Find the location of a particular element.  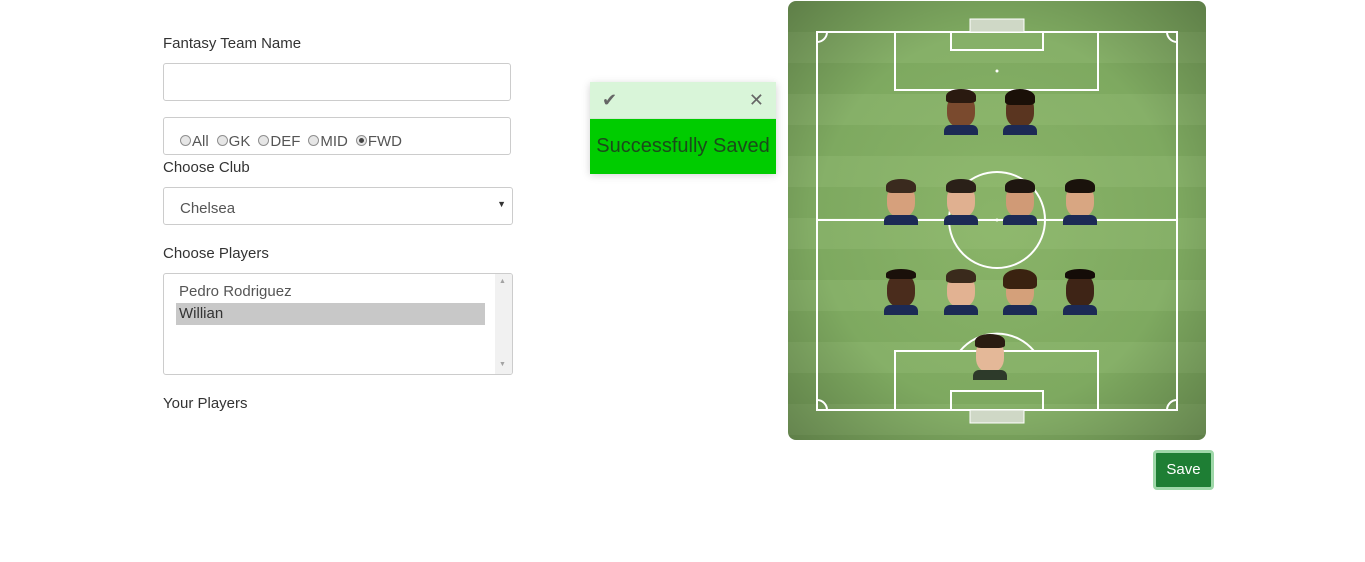

club-label: Choose Club is located at coordinates (206, 167).